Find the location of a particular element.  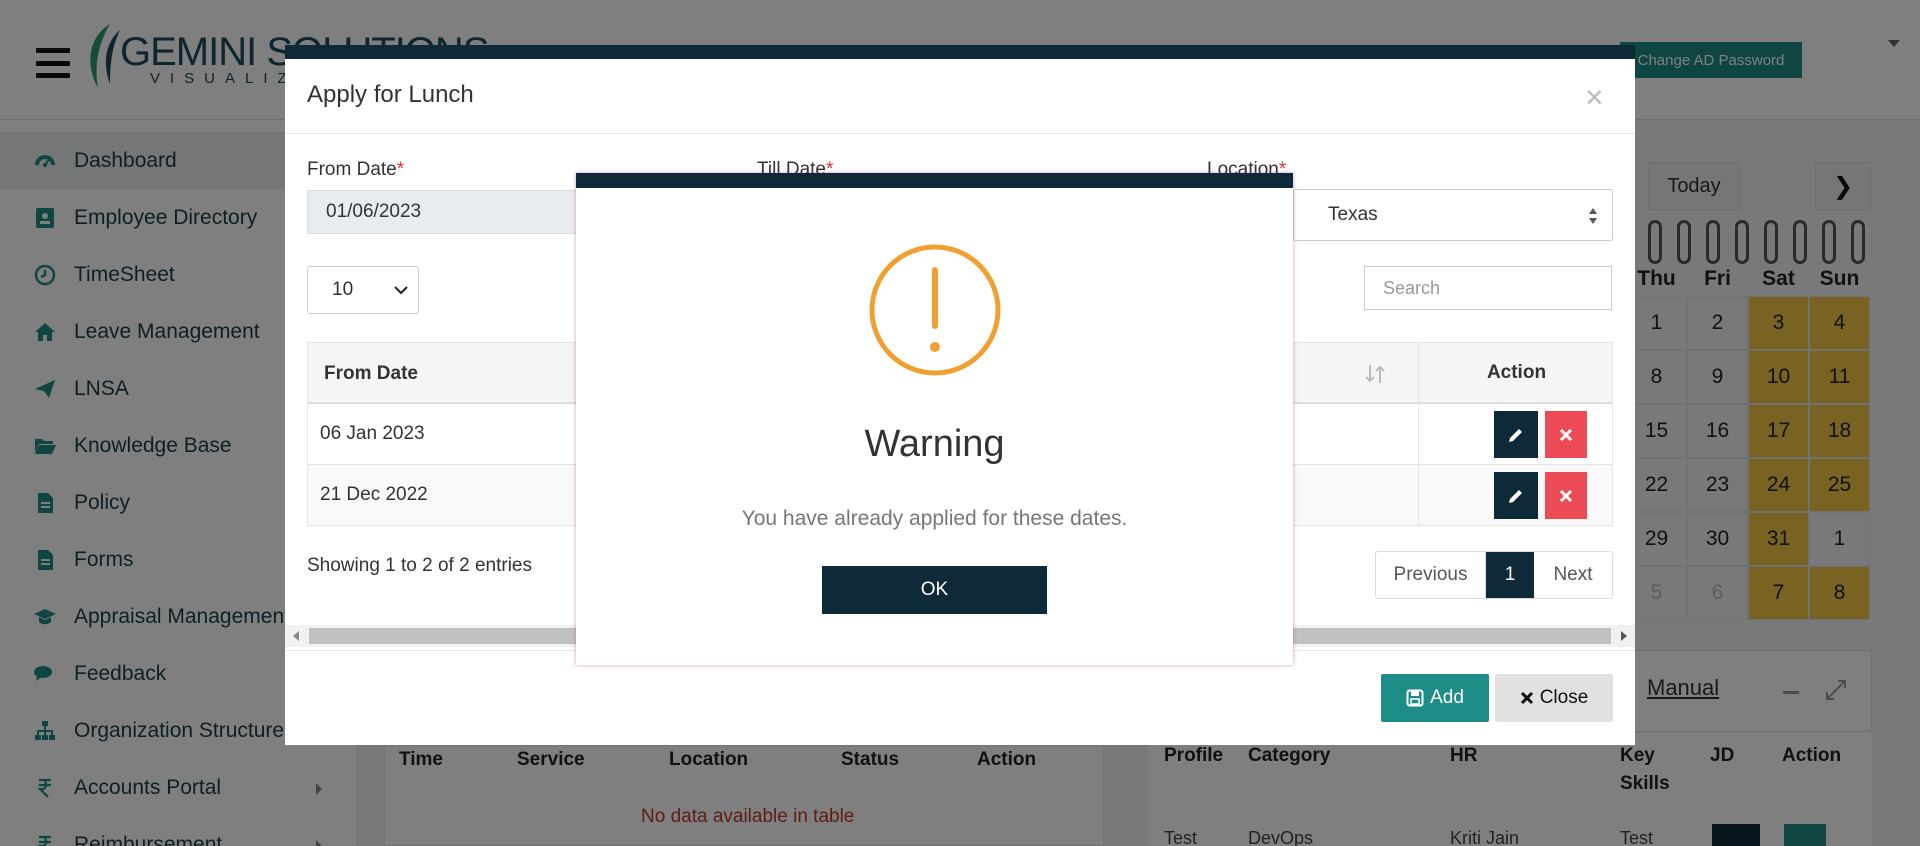

scroll-right-icon is located at coordinates (1624, 636).